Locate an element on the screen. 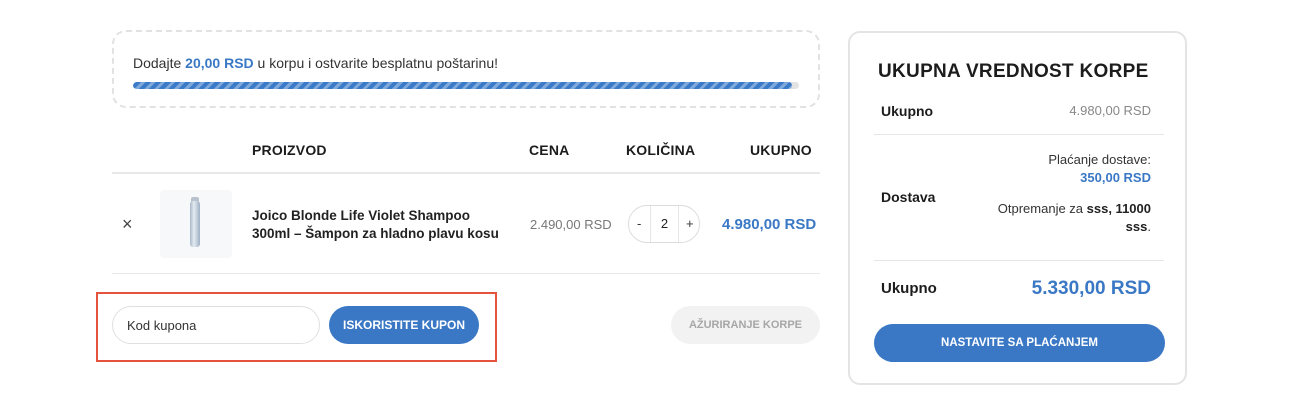 This screenshot has width=1300, height=409. apply-coupon-button: ISKORISTITE KUPON is located at coordinates (404, 325).